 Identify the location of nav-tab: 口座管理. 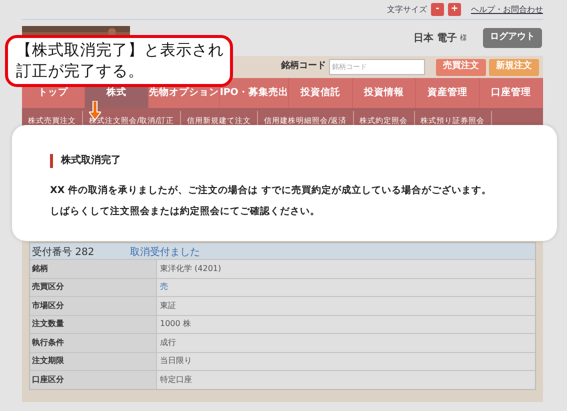
(512, 93).